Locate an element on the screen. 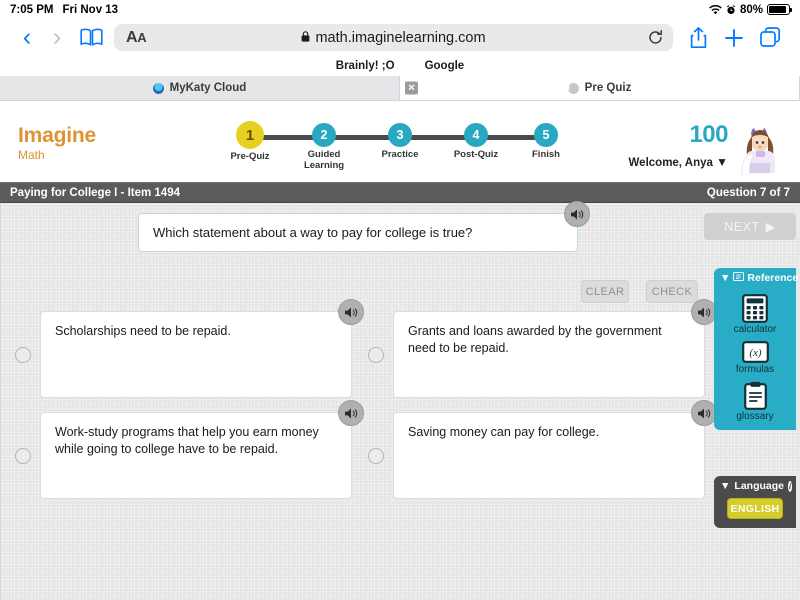  language-english-button: ENGLISH is located at coordinates (755, 508).